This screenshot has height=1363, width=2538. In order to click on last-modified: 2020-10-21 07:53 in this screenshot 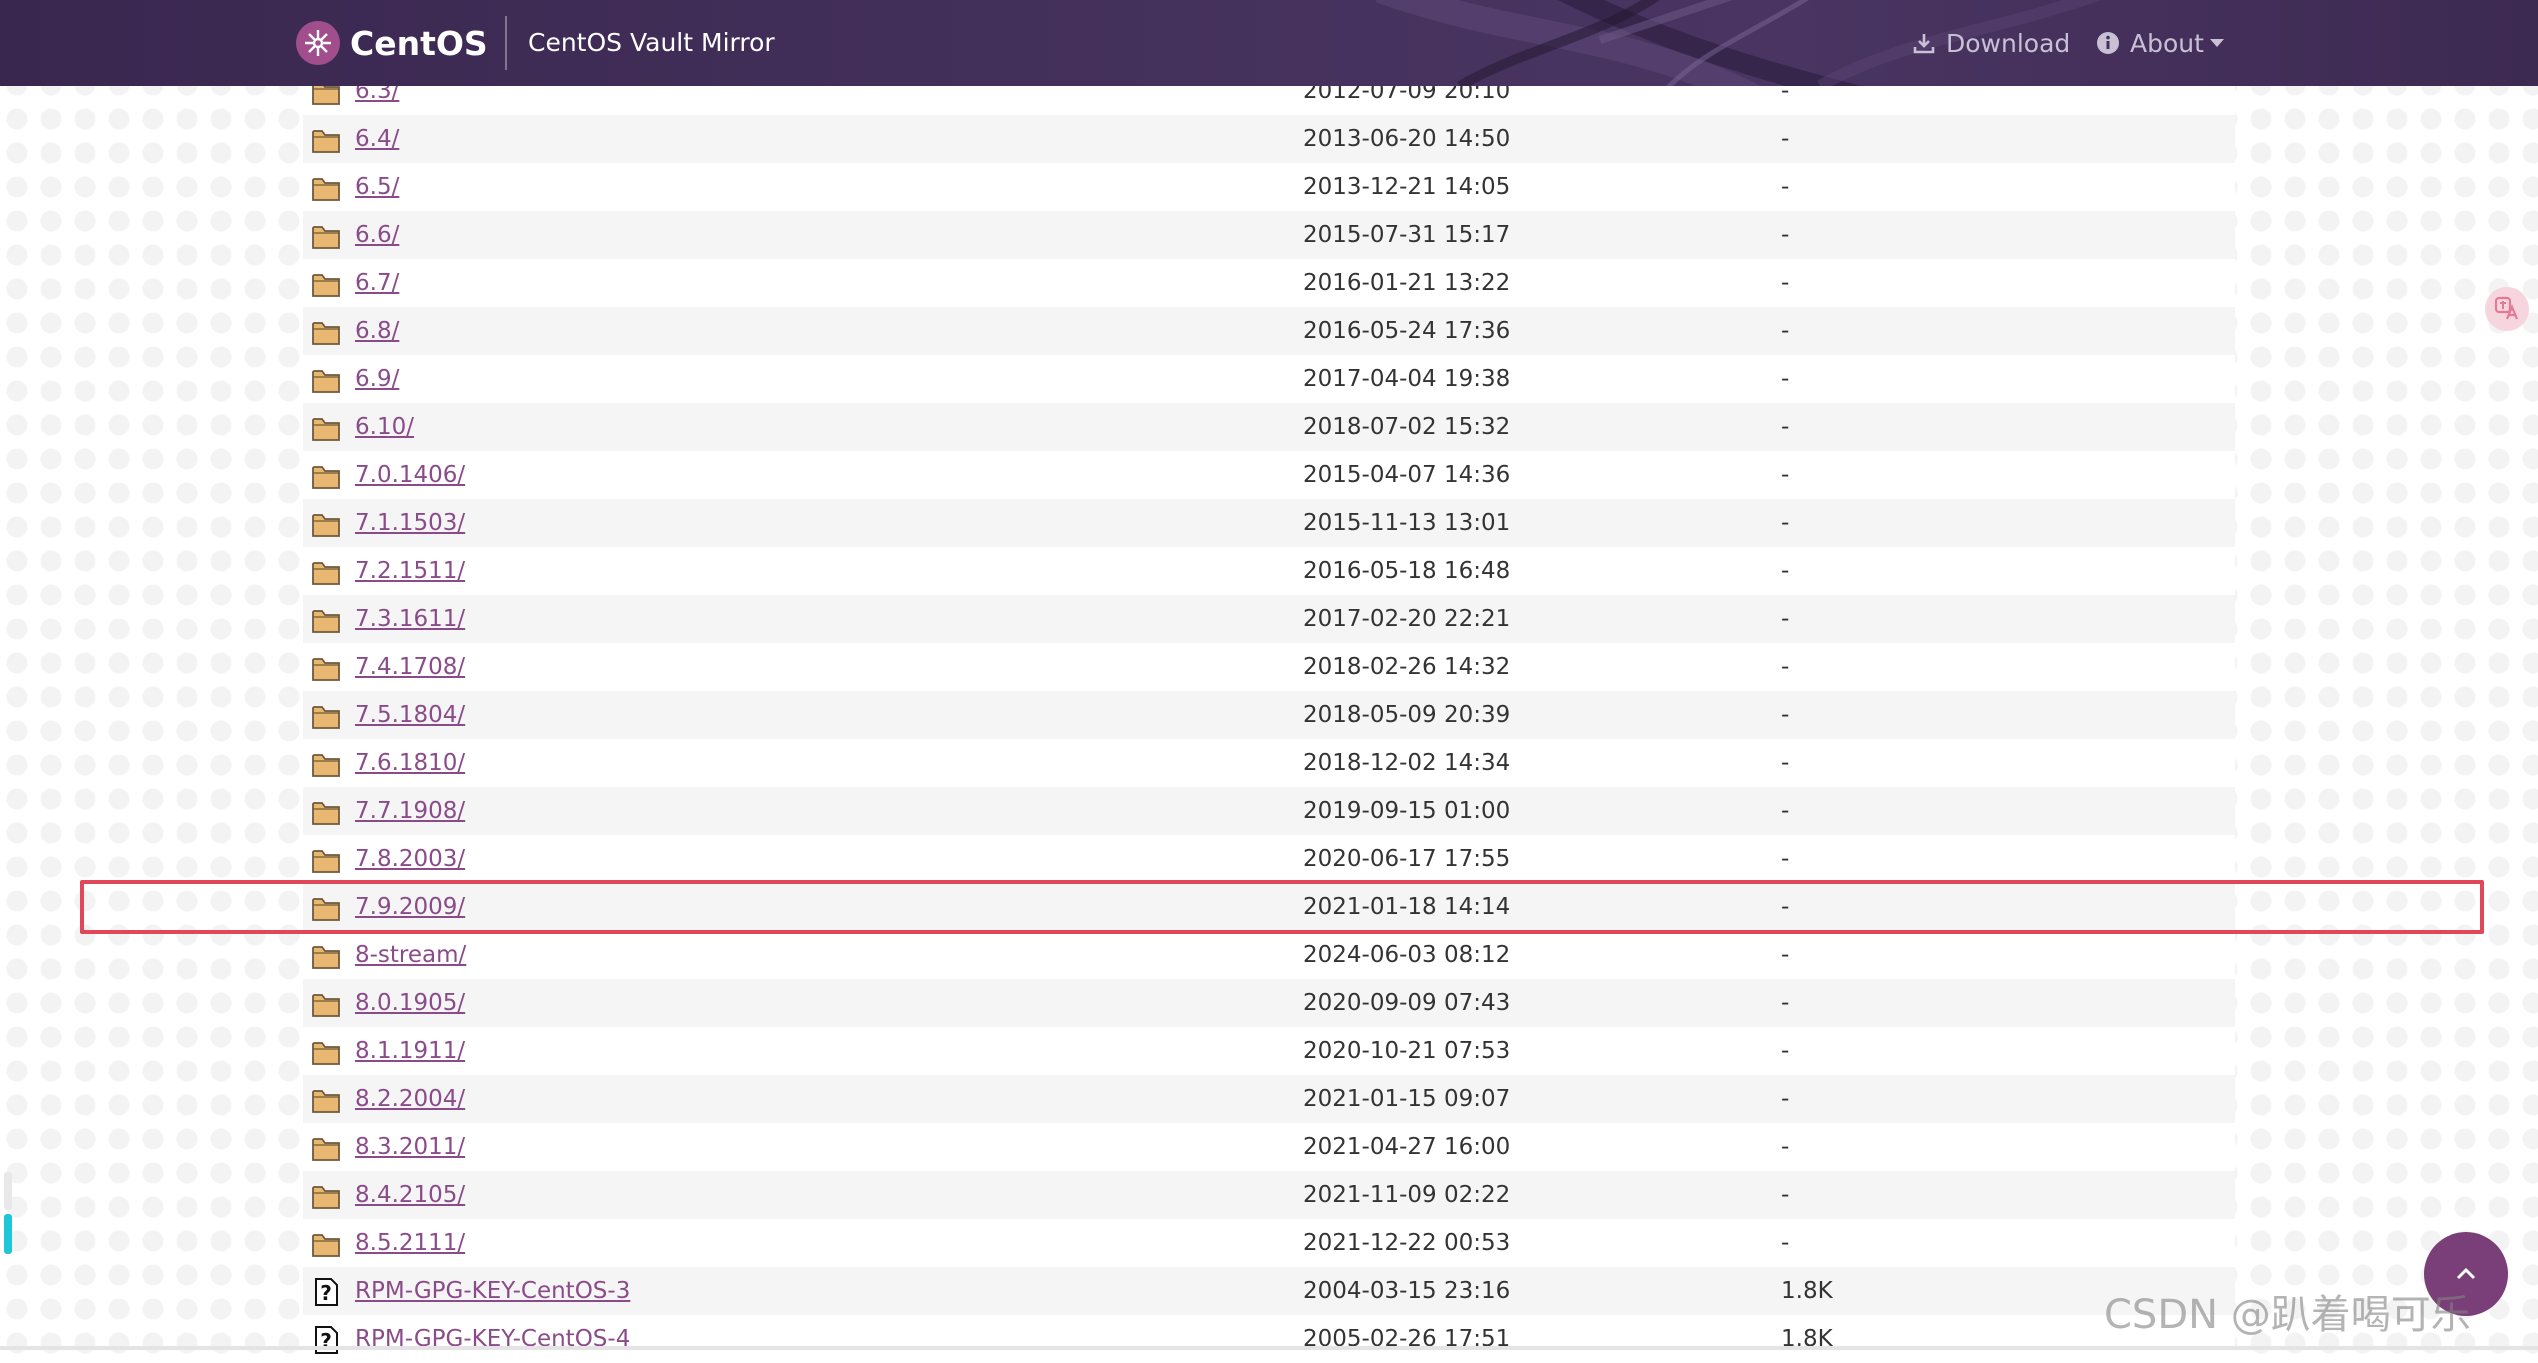, I will do `click(1407, 1051)`.